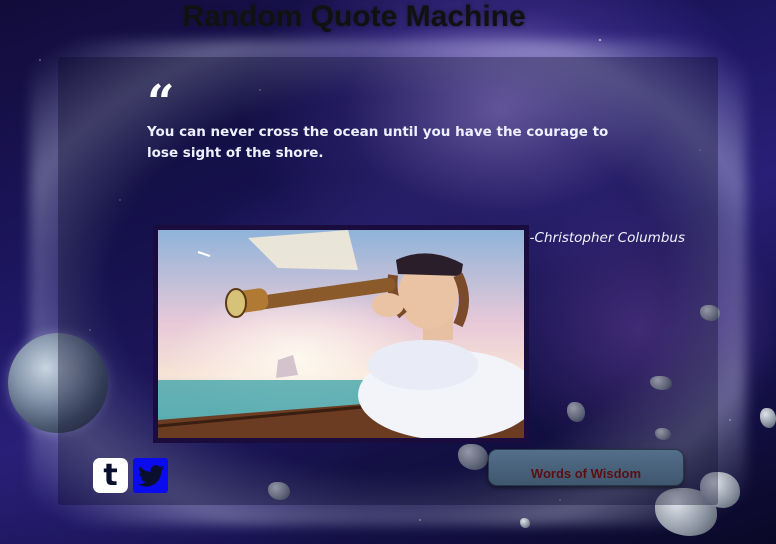 The width and height of the screenshot is (776, 544). I want to click on new-quote-button: Words of Wisdom, so click(586, 467).